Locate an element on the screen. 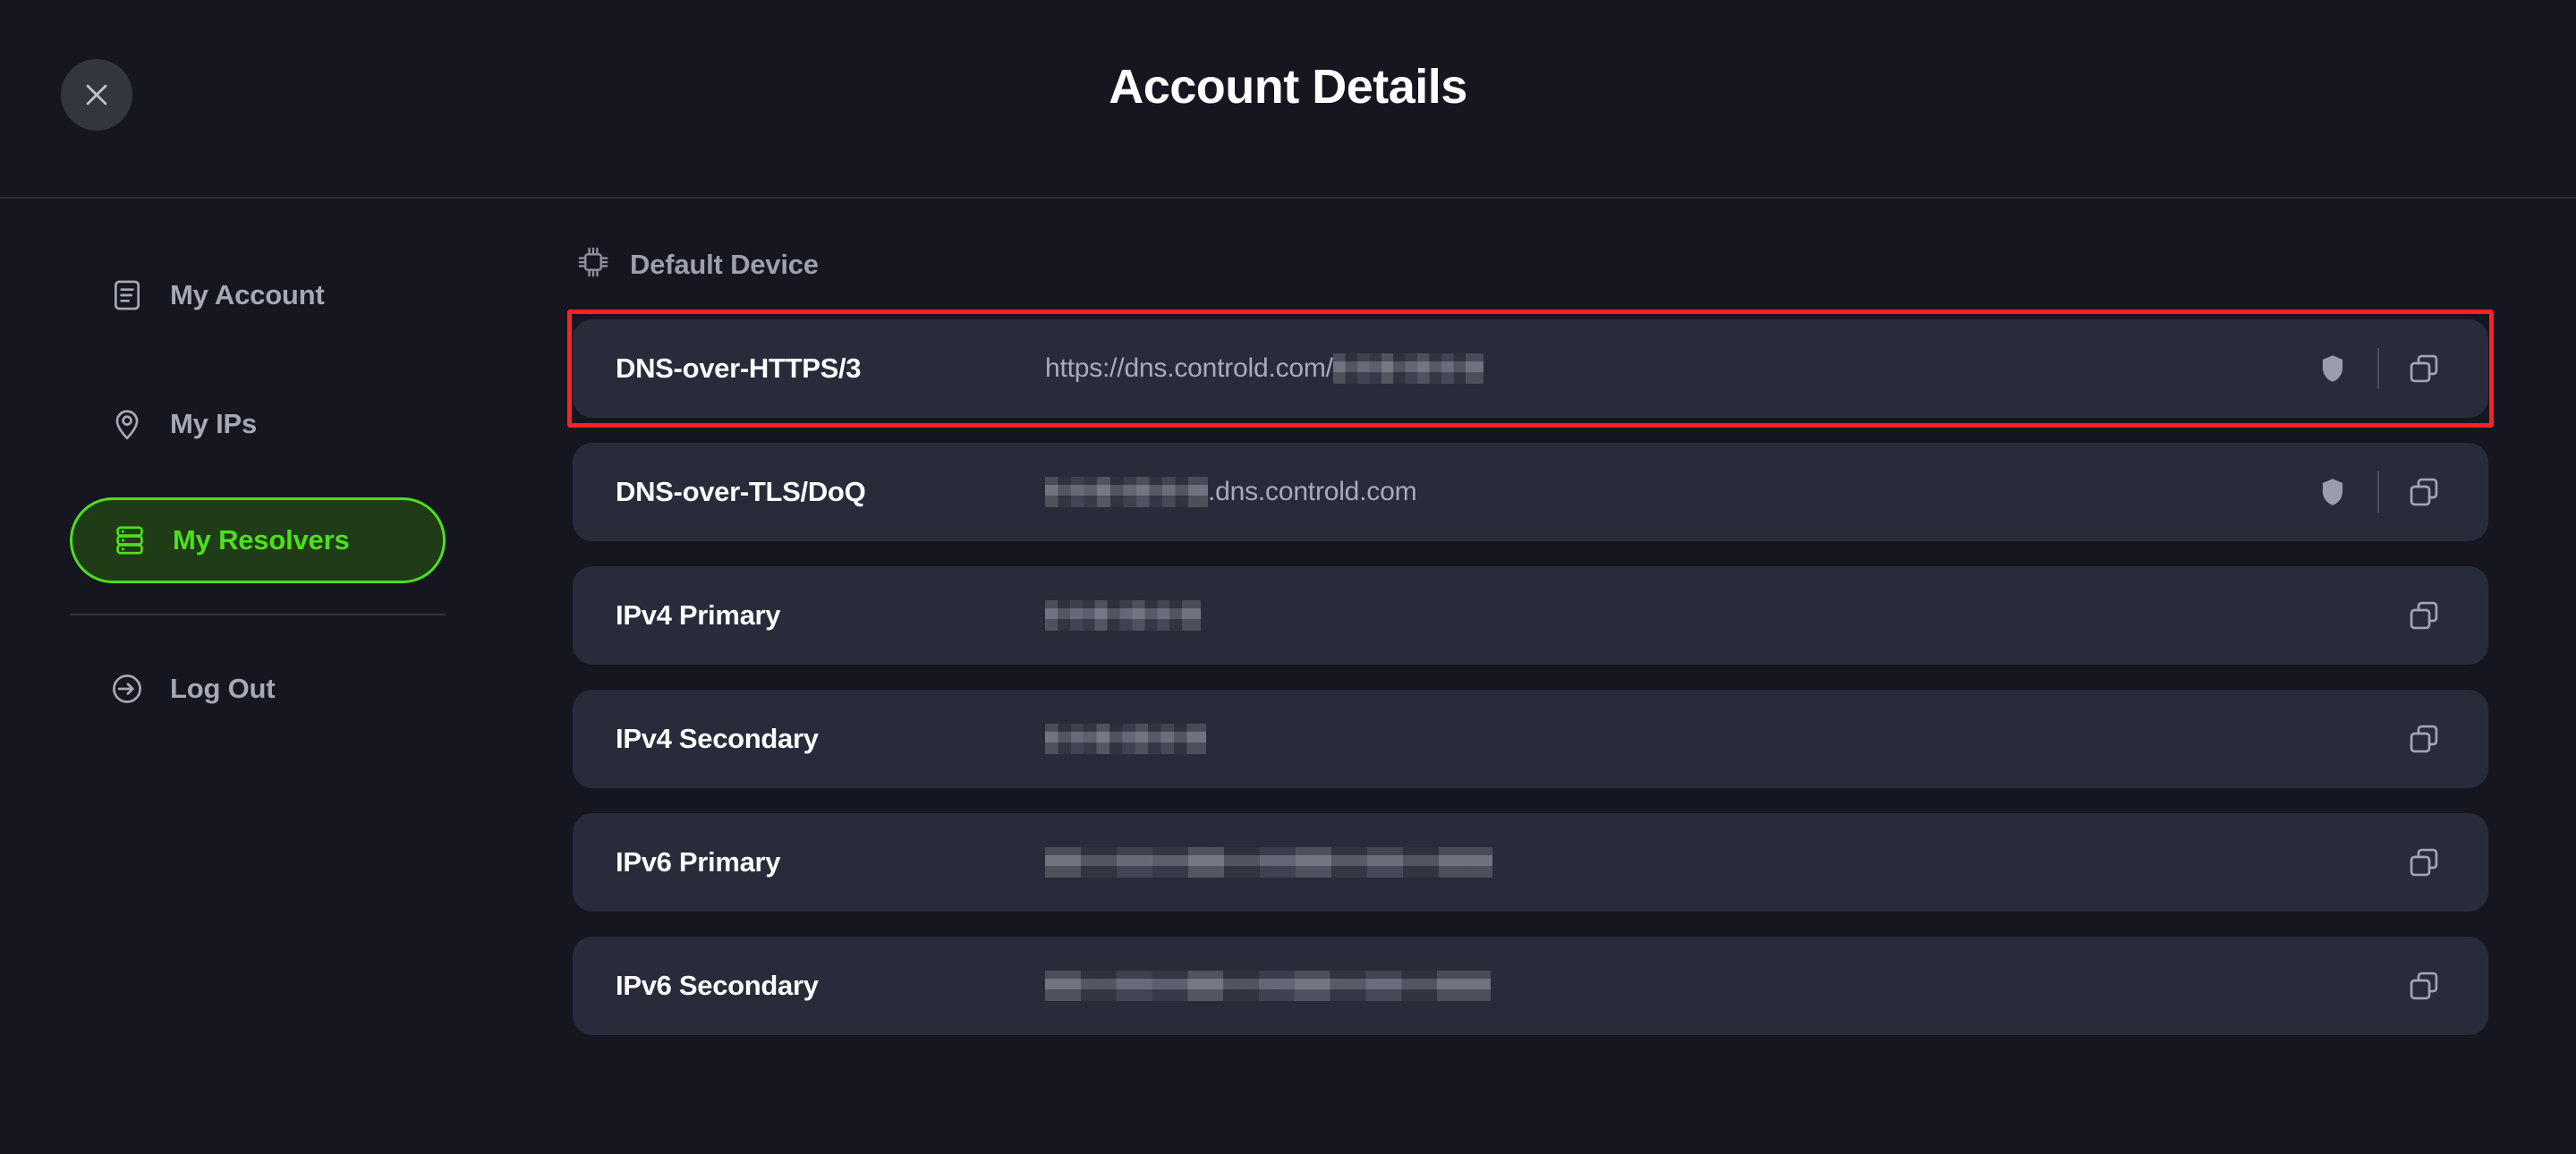  resolver-value-text: https://dns.controld.com/ is located at coordinates (1189, 368).